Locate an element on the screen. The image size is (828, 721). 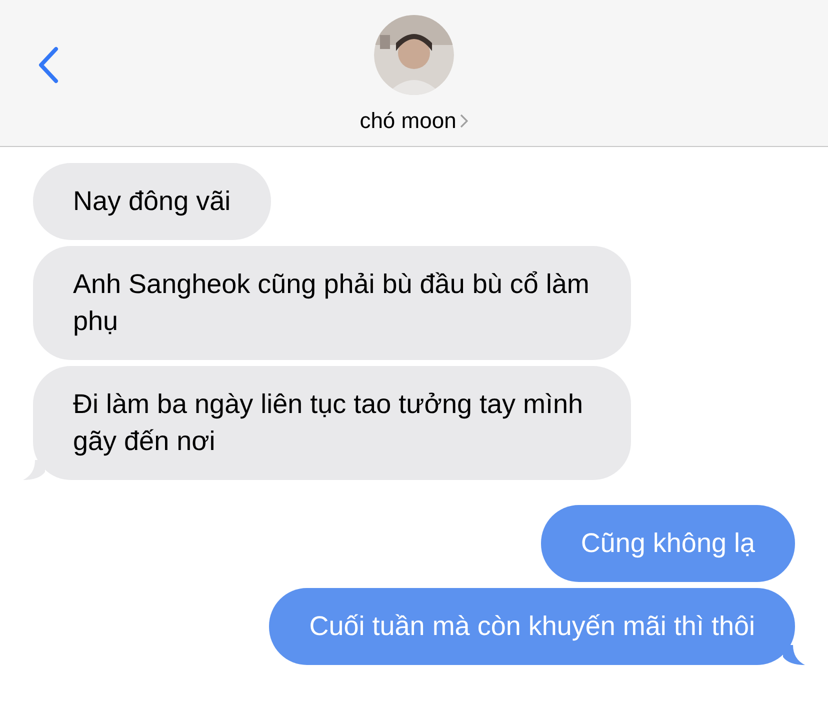
back-icon is located at coordinates (48, 65).